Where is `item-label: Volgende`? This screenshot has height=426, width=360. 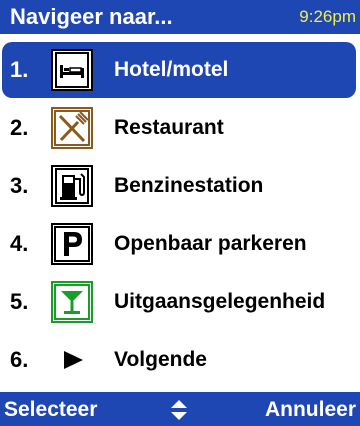 item-label: Volgende is located at coordinates (160, 359).